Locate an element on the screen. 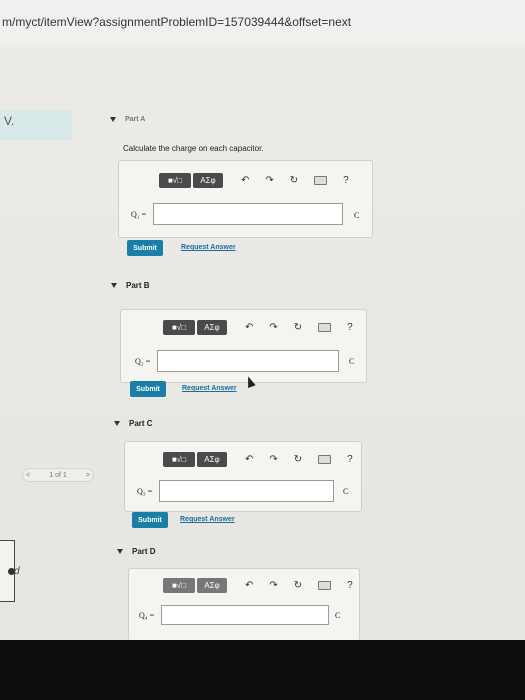  part-c-title: Part C is located at coordinates (141, 423).